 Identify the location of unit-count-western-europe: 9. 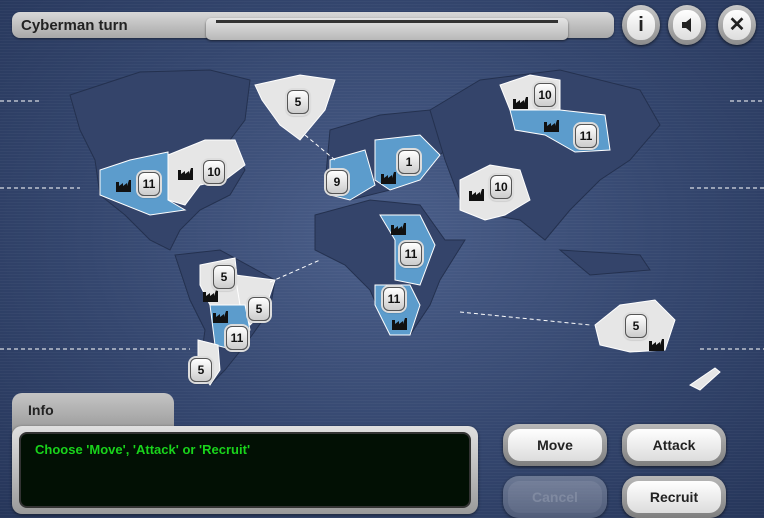
(337, 182).